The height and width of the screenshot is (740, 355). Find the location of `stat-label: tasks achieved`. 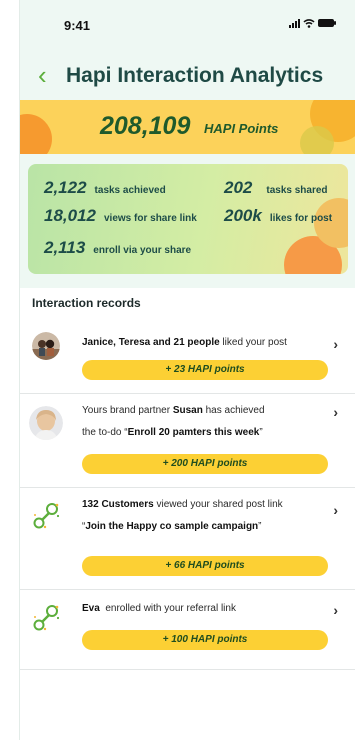

stat-label: tasks achieved is located at coordinates (130, 190).